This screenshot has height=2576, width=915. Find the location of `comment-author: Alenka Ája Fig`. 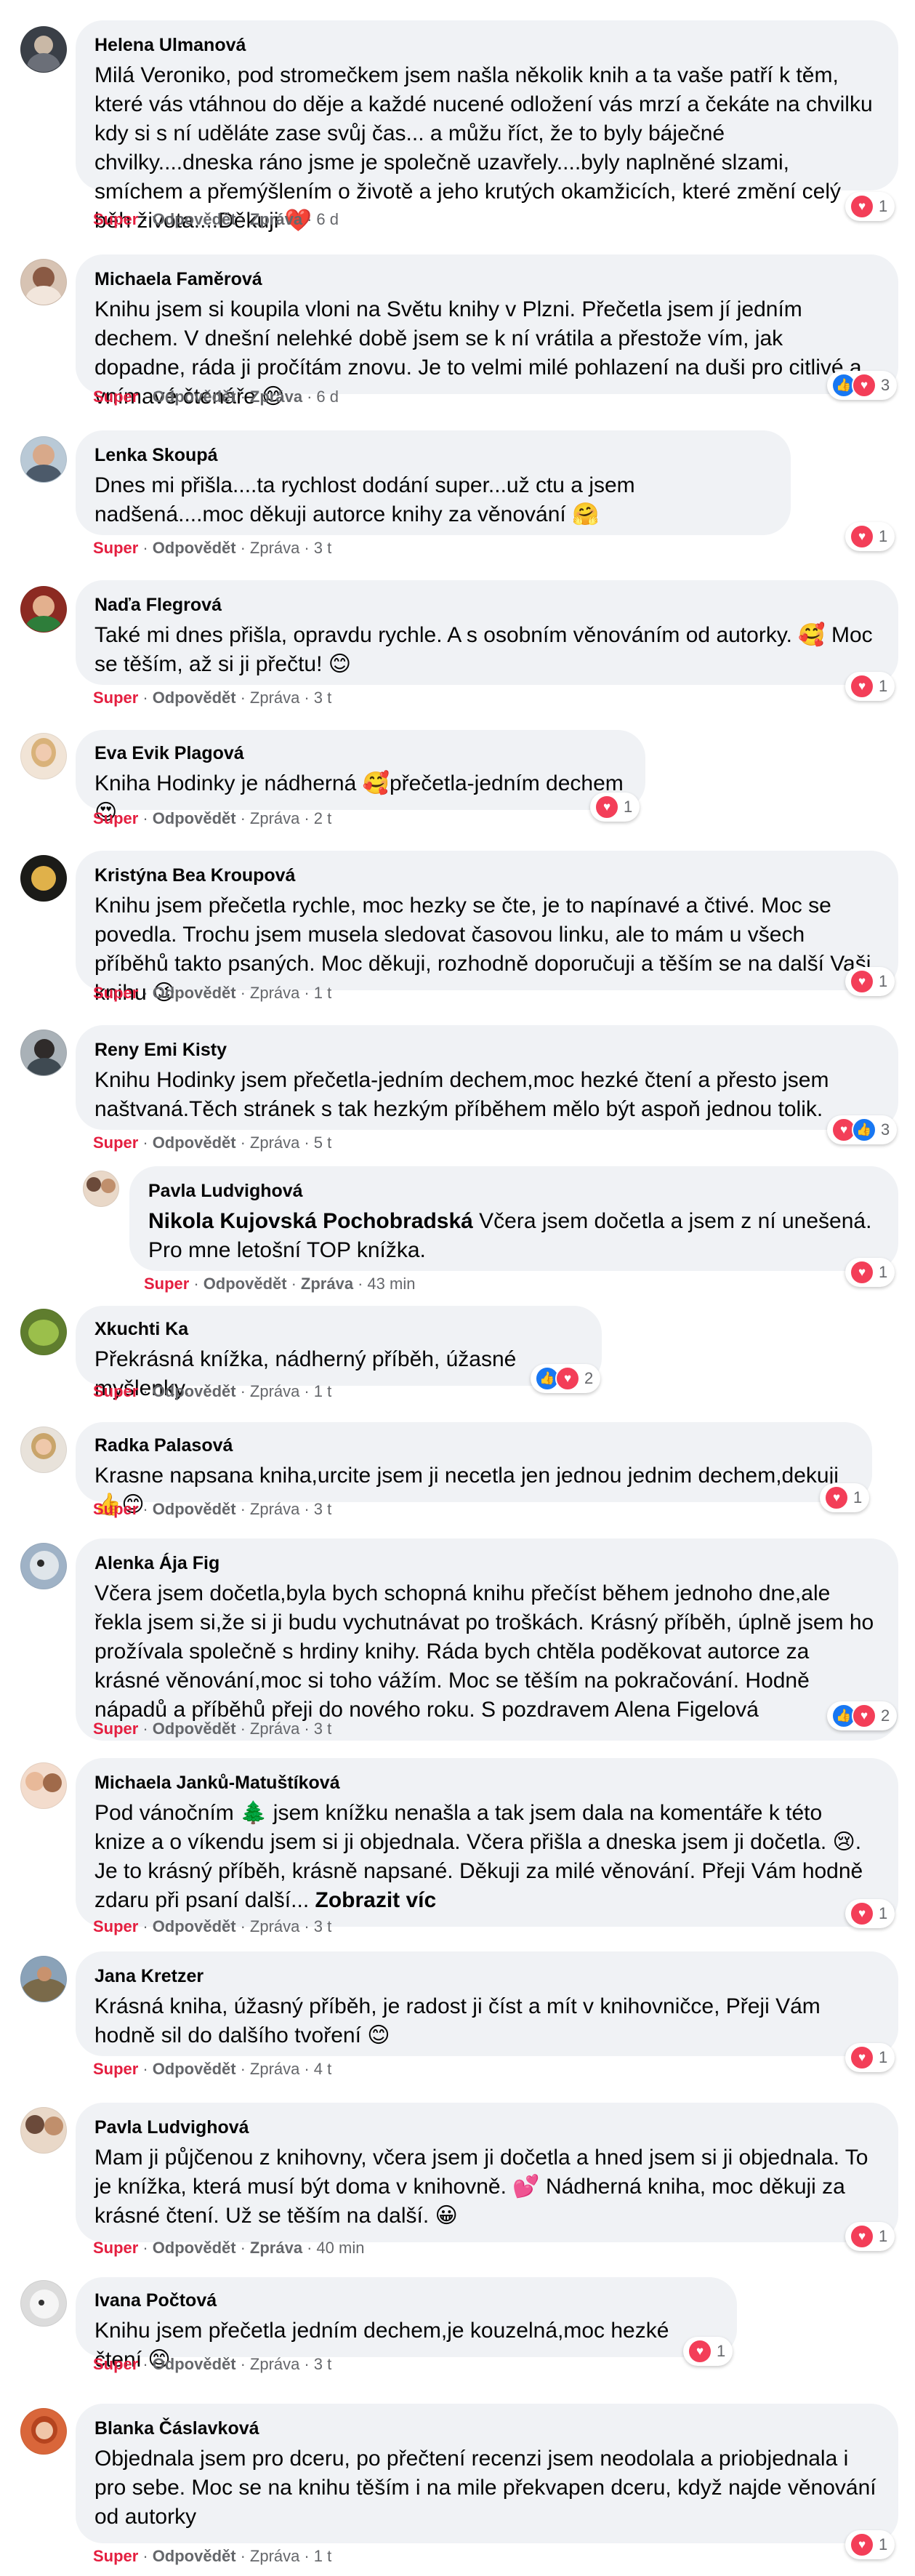

comment-author: Alenka Ája Fig is located at coordinates (486, 1564).